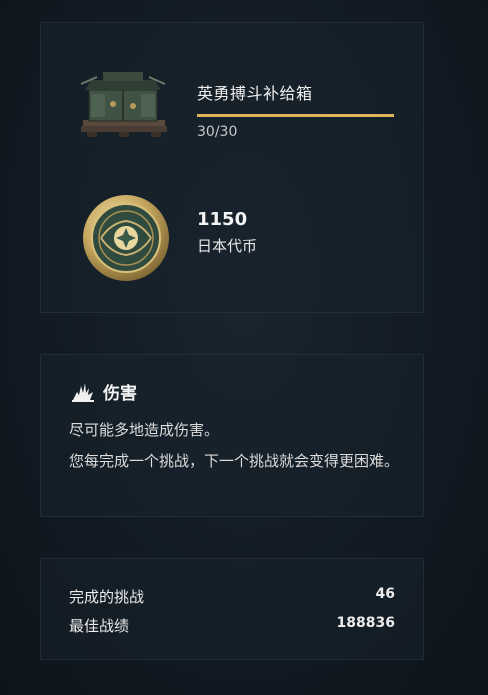 This screenshot has height=695, width=488. Describe the element at coordinates (385, 594) in the screenshot. I see `completed-value: 46` at that location.